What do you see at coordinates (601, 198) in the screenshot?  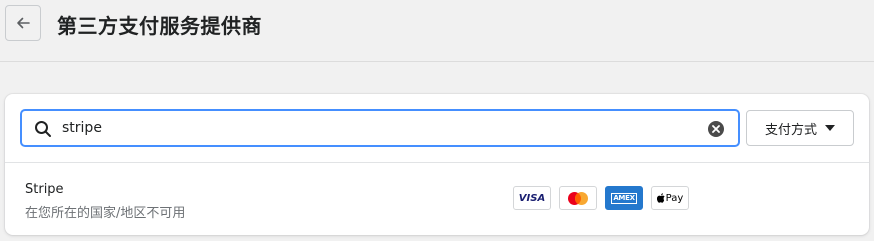 I see `payment-methods-list: VISA AMEX Pay` at bounding box center [601, 198].